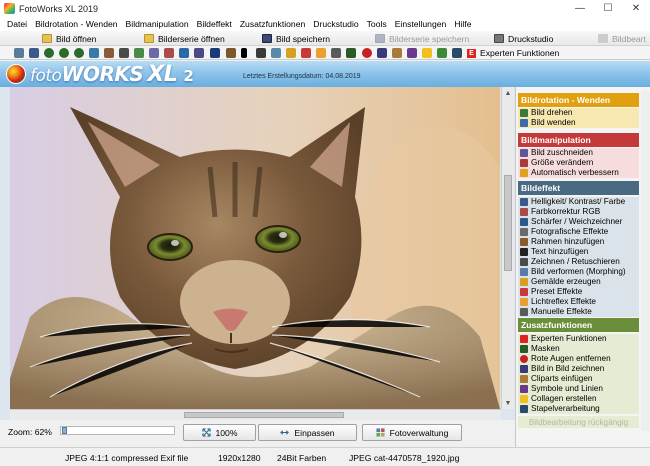 Image resolution: width=650 pixels, height=466 pixels. Describe the element at coordinates (306, 53) in the screenshot. I see `preset-icon` at that location.